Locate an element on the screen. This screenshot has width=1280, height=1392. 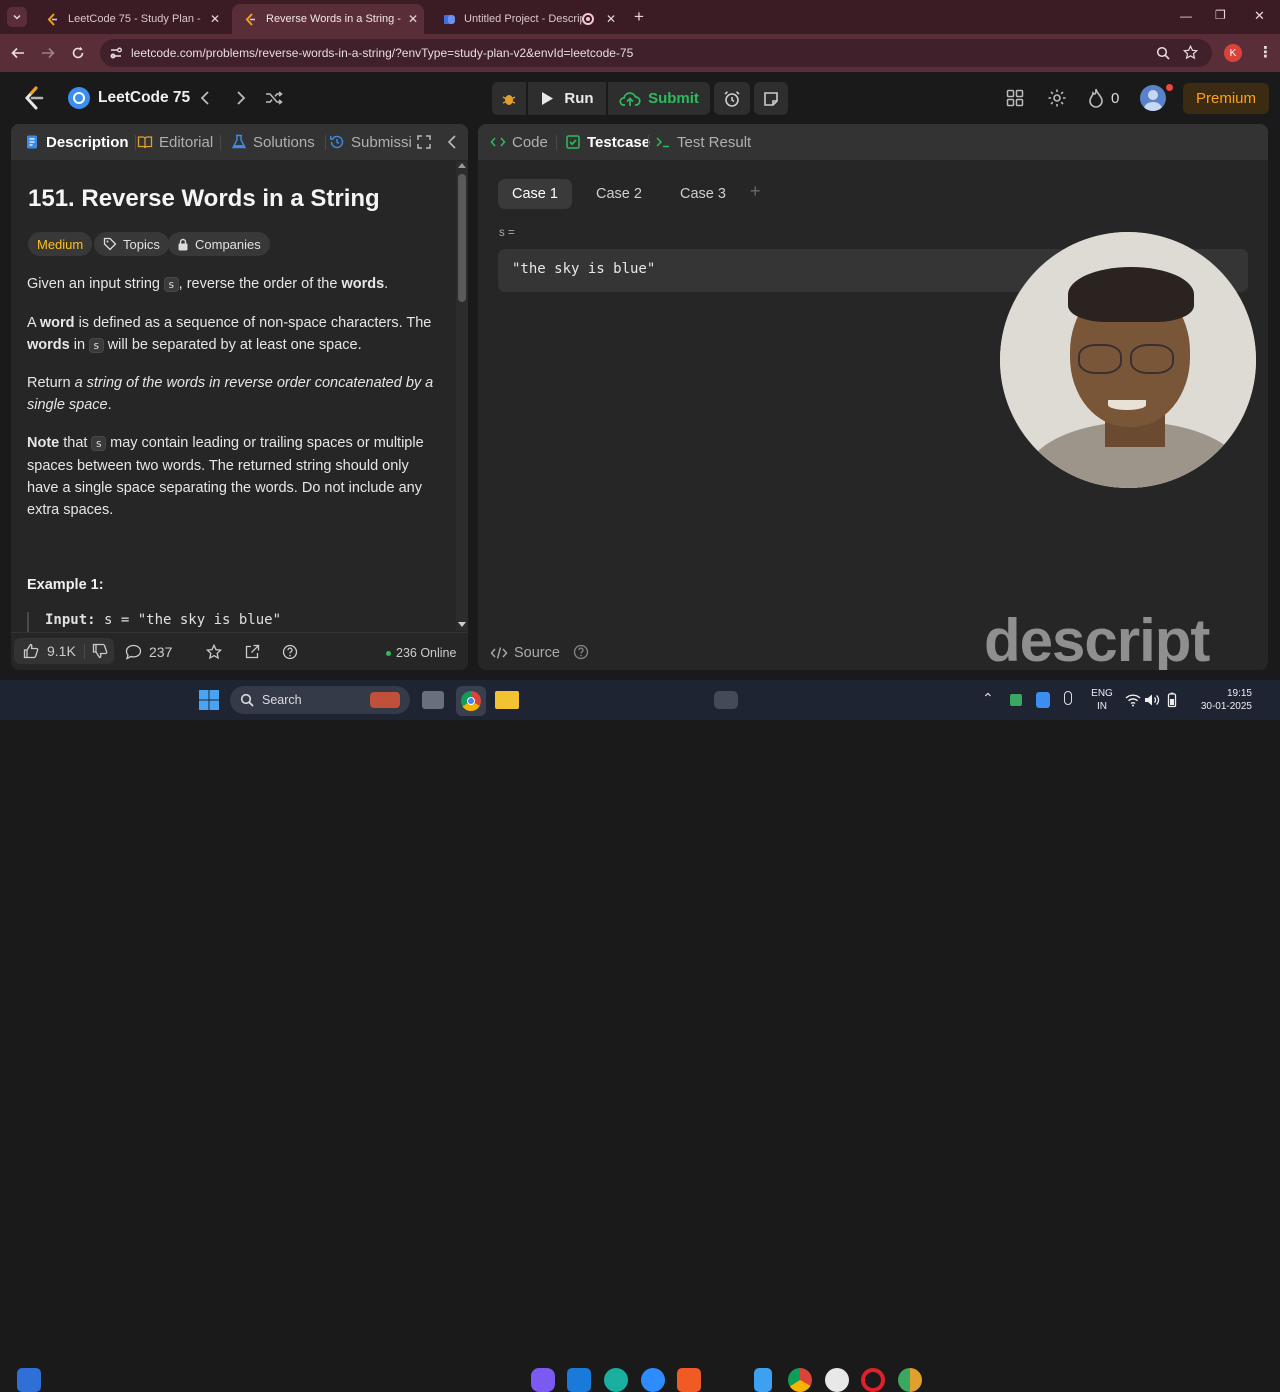
tab-description: Description is located at coordinates (76, 142).